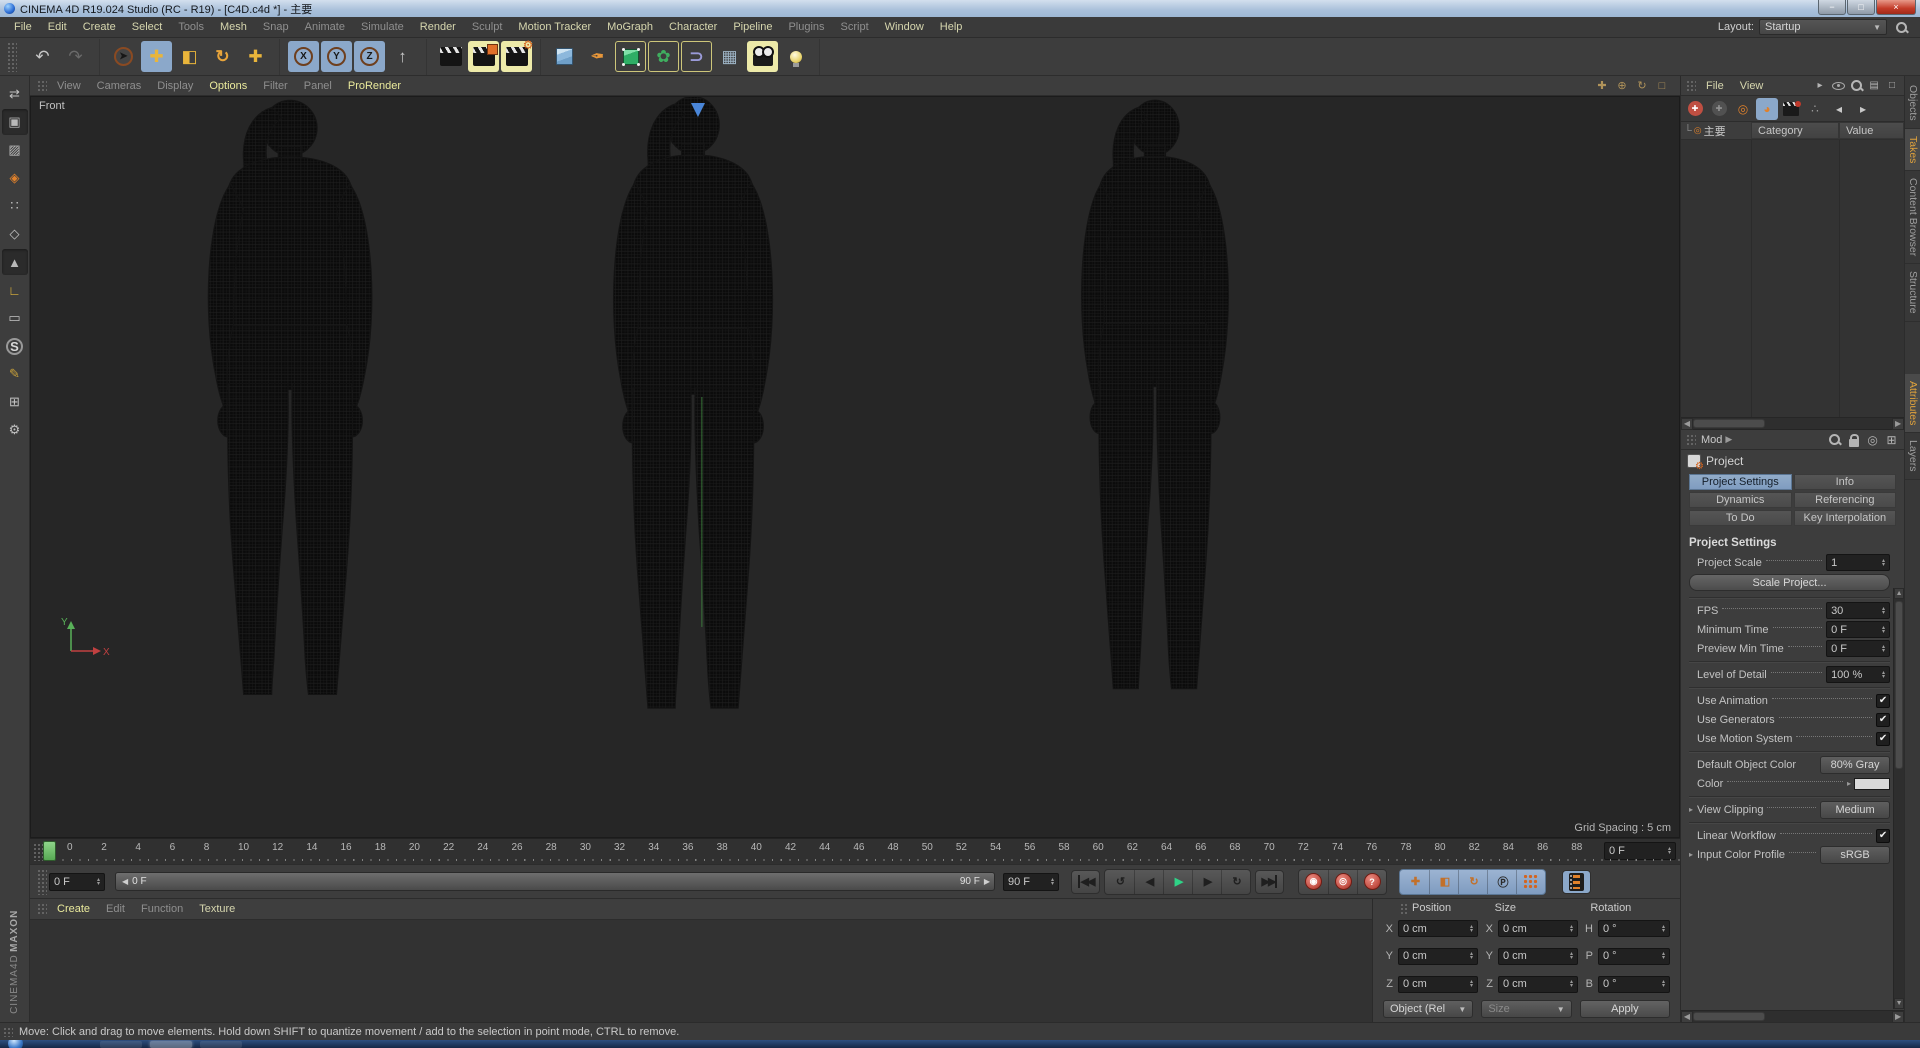 The height and width of the screenshot is (1048, 1920). I want to click on gear-icon: ⚙, so click(15, 430).